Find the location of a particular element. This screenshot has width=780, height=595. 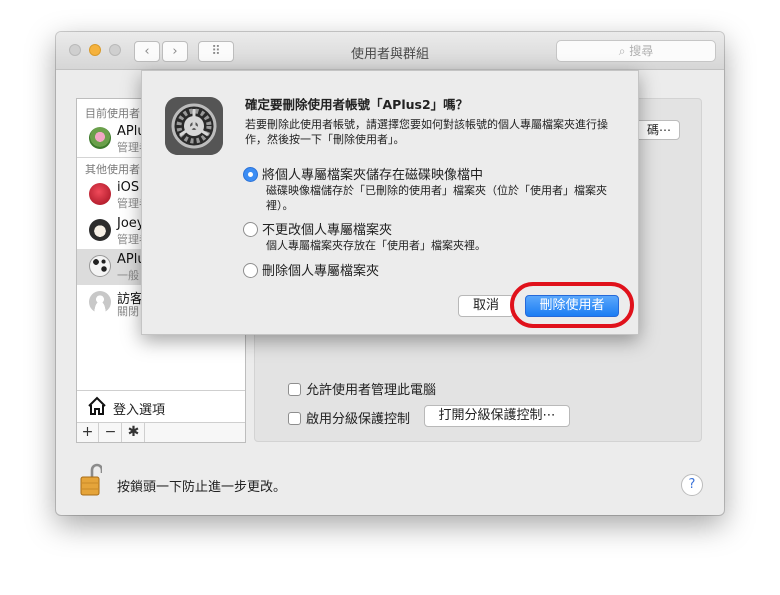

option-delete-folder: 刪除個人專屬檔案夾 is located at coordinates (311, 269).